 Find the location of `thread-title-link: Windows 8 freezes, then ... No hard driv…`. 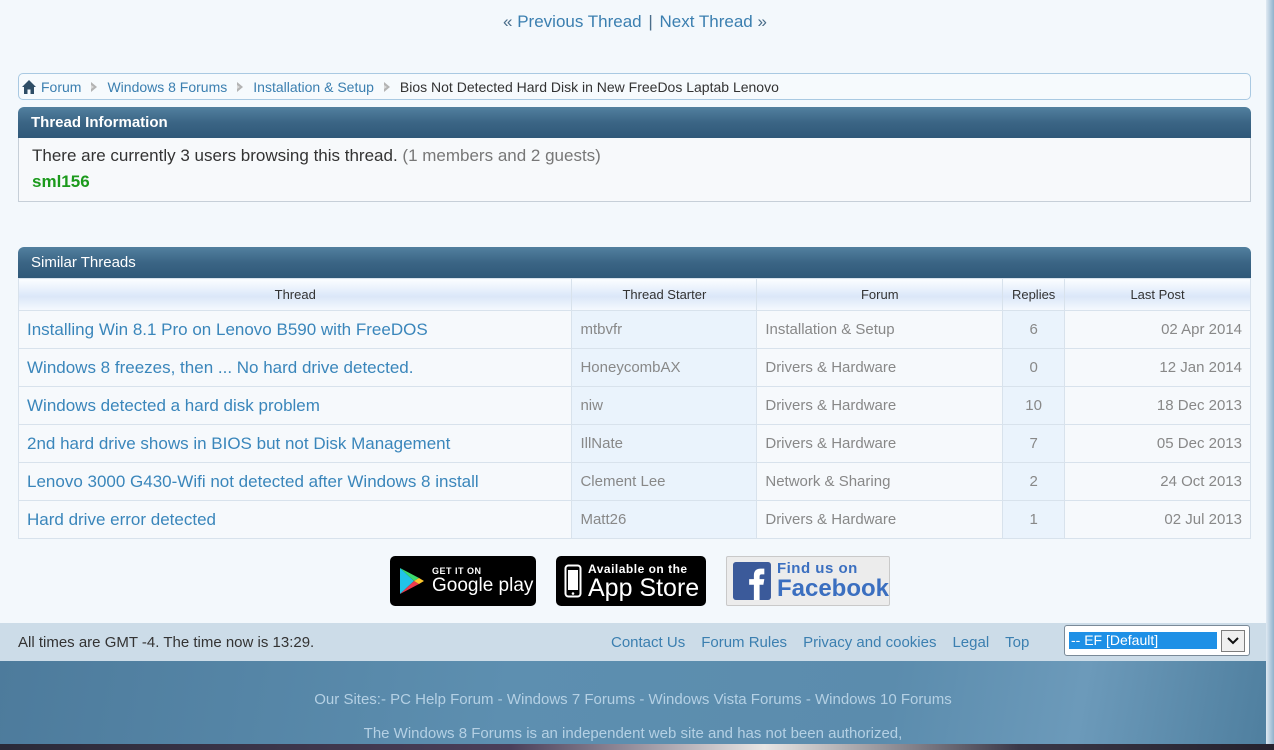

thread-title-link: Windows 8 freezes, then ... No hard driv… is located at coordinates (220, 367).